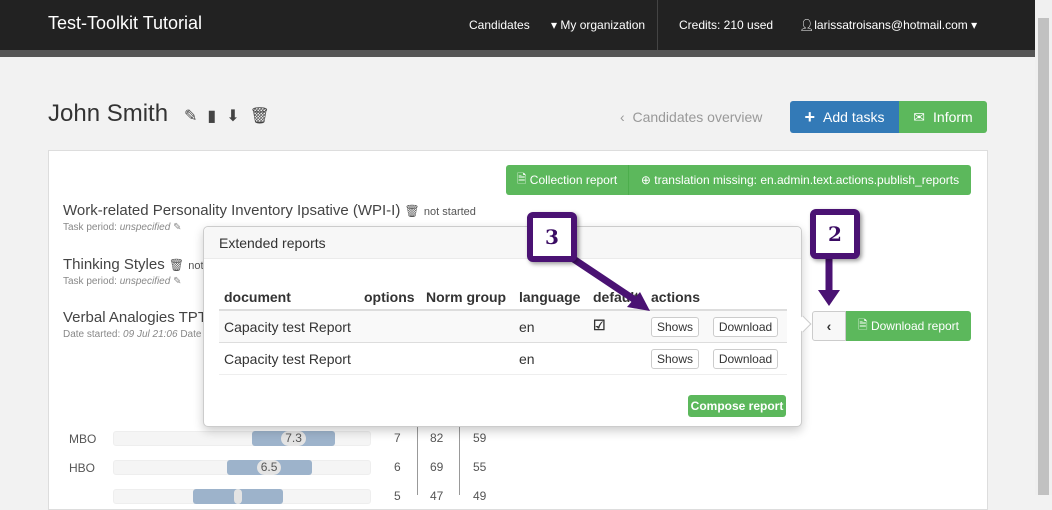 This screenshot has width=1052, height=510. What do you see at coordinates (552, 237) in the screenshot?
I see `callout-3: 3` at bounding box center [552, 237].